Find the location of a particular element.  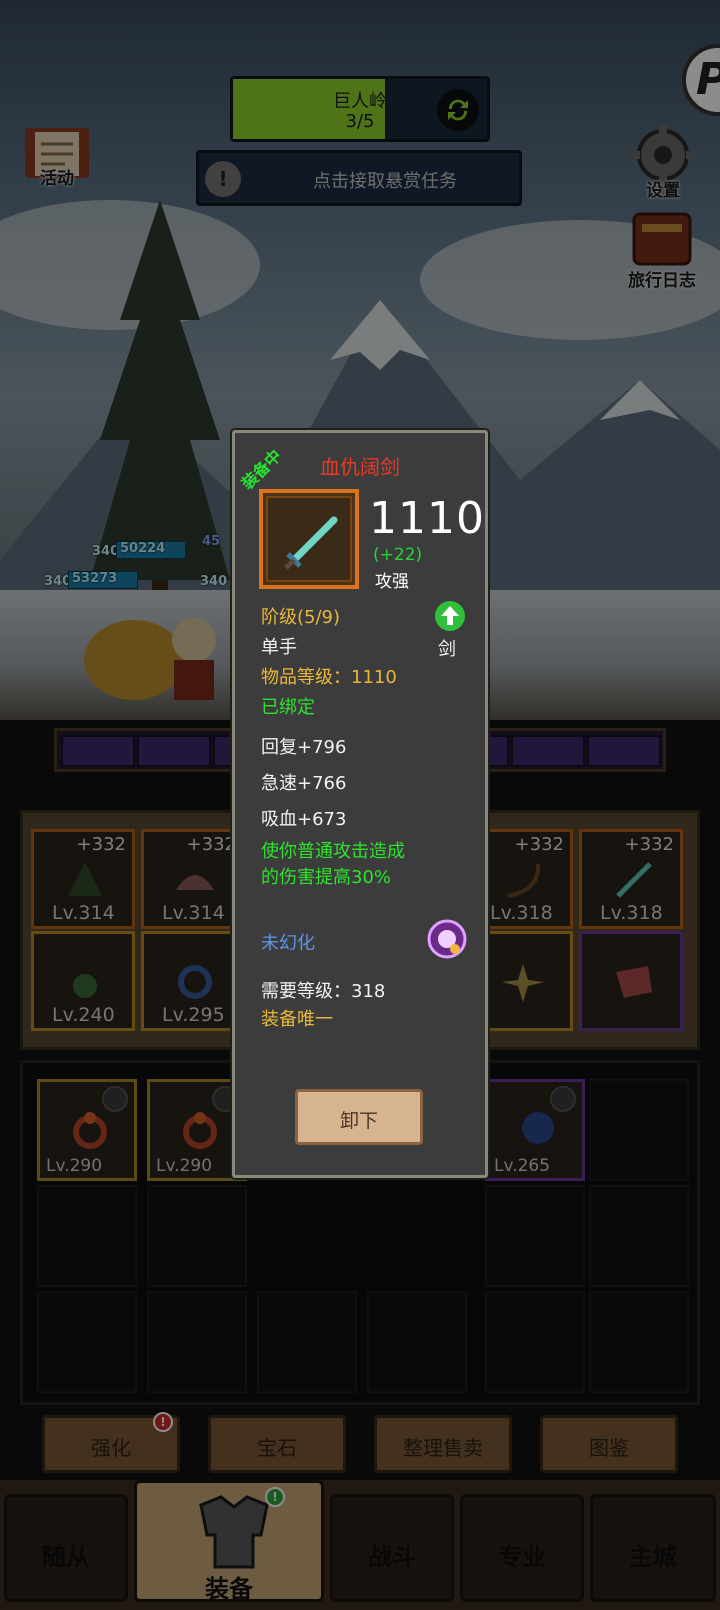

item-tier: 阶级(5/9) is located at coordinates (301, 617).